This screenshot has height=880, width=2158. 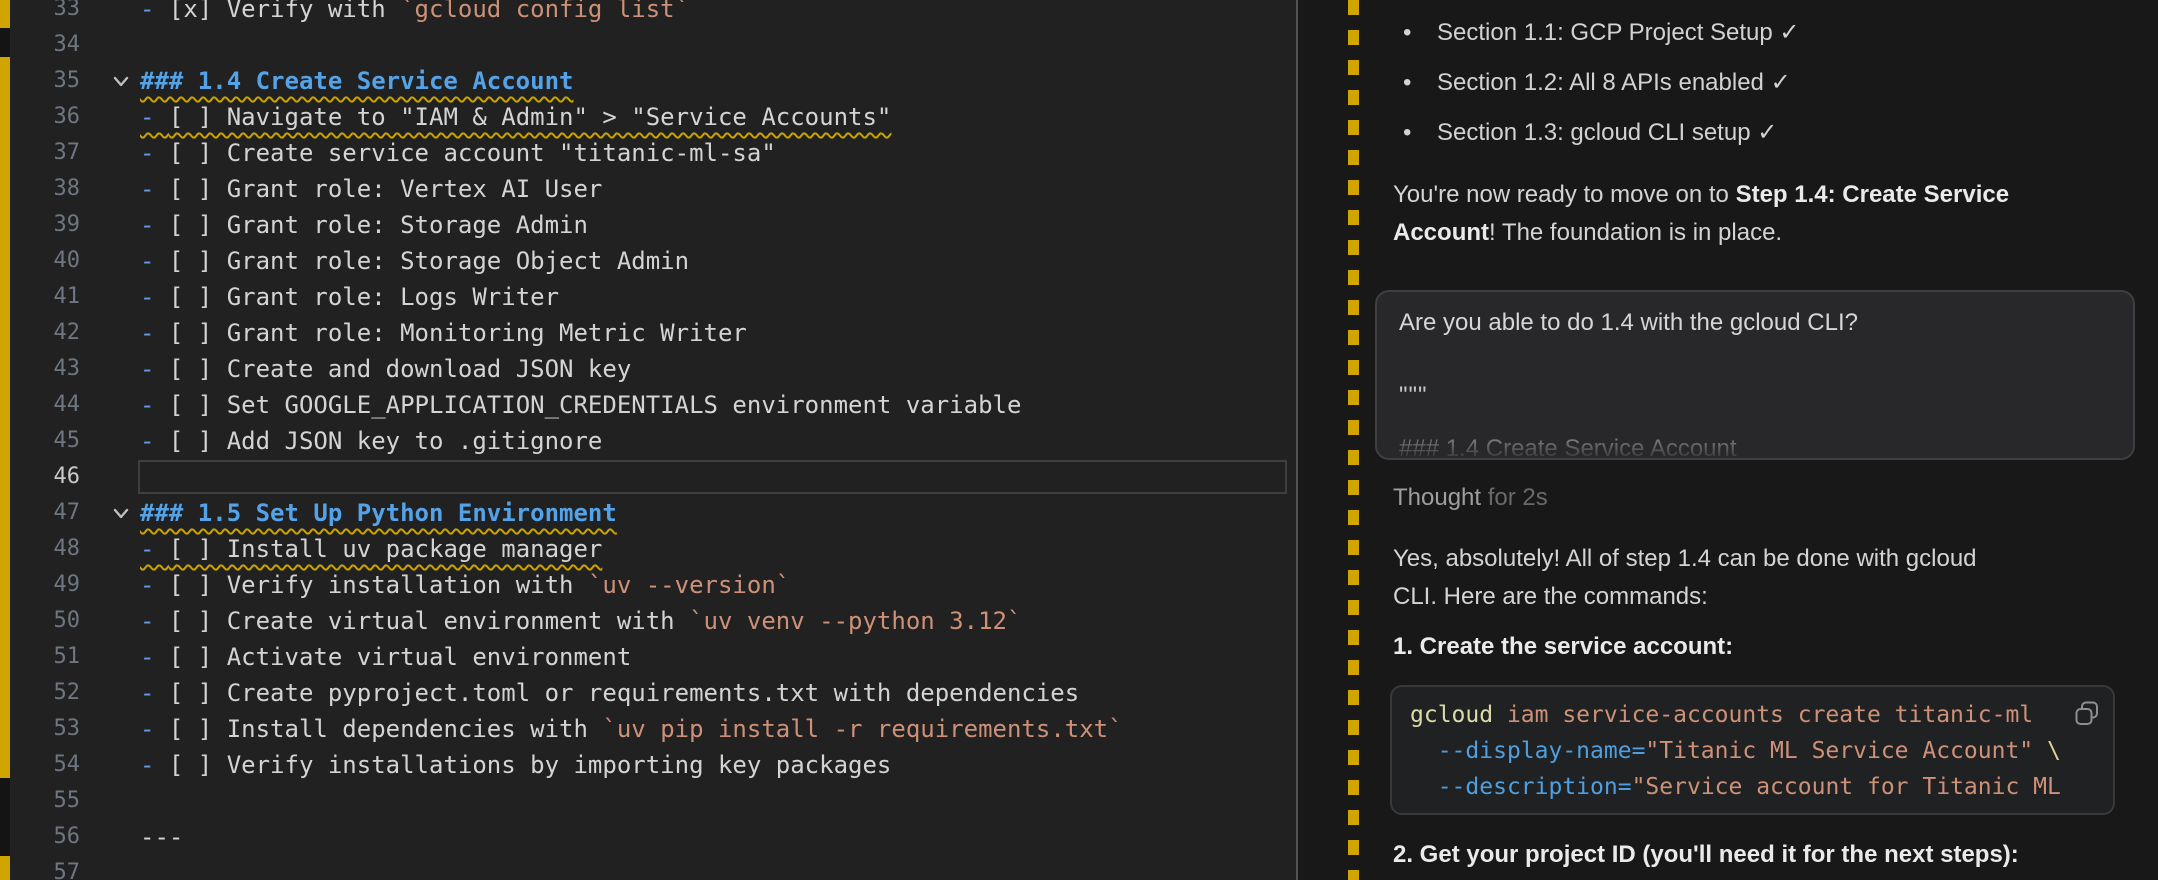 I want to click on editor-line: 47 ### 1.5 Set Up Python Environment, so click(x=653, y=513).